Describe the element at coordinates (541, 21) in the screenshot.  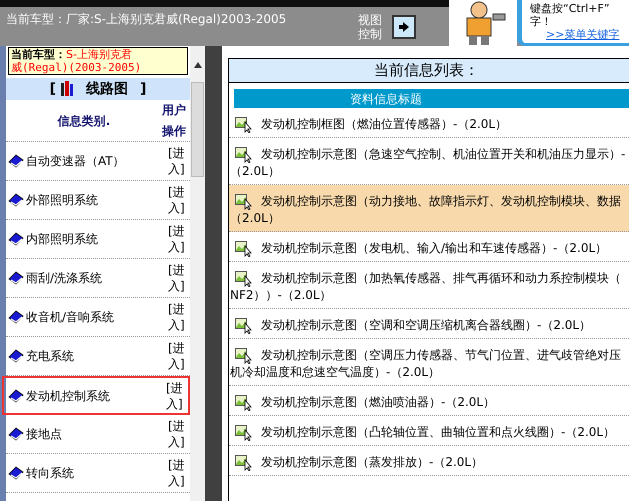
I see `tip-text: 字！` at that location.